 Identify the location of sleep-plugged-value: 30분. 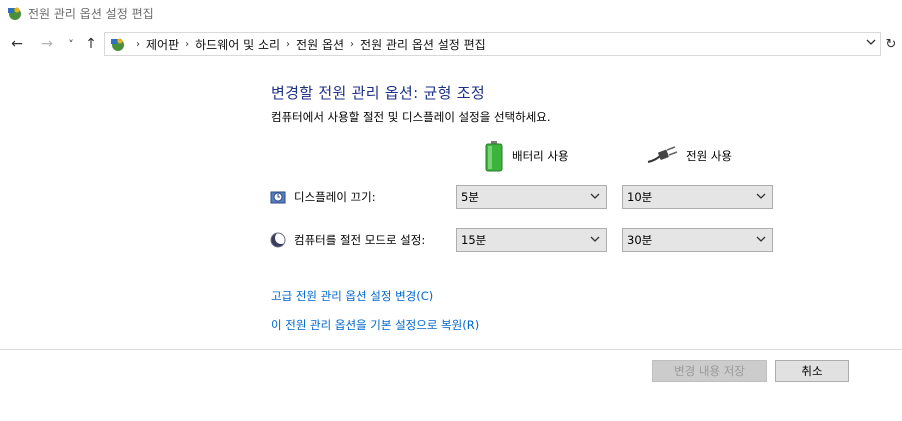
(640, 240).